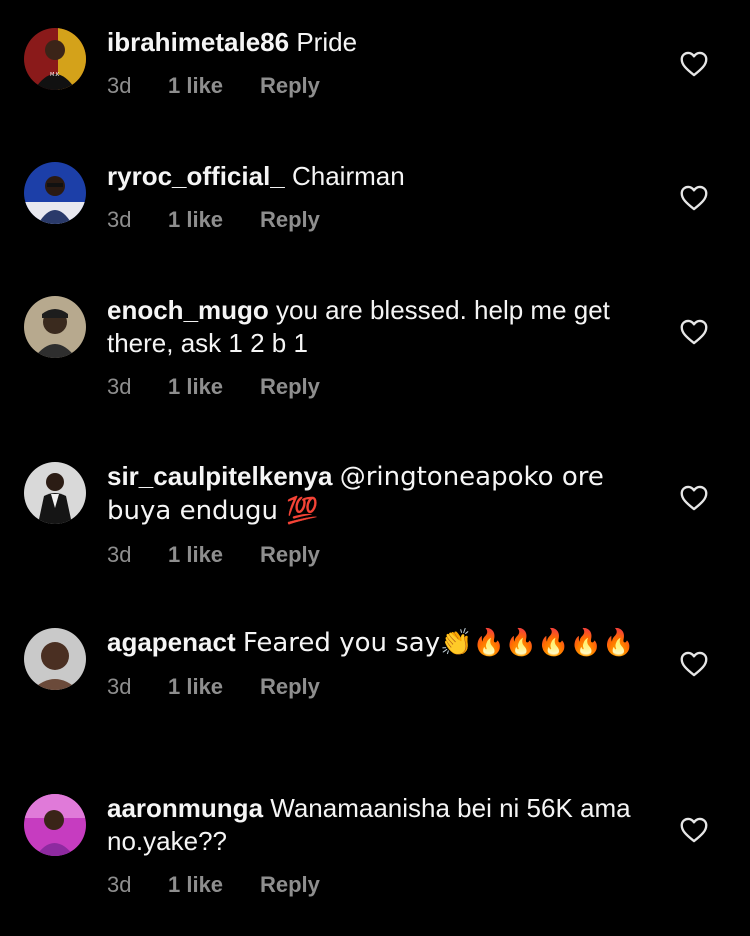 This screenshot has height=936, width=750. Describe the element at coordinates (171, 642) in the screenshot. I see `comment-username: agapenact` at that location.